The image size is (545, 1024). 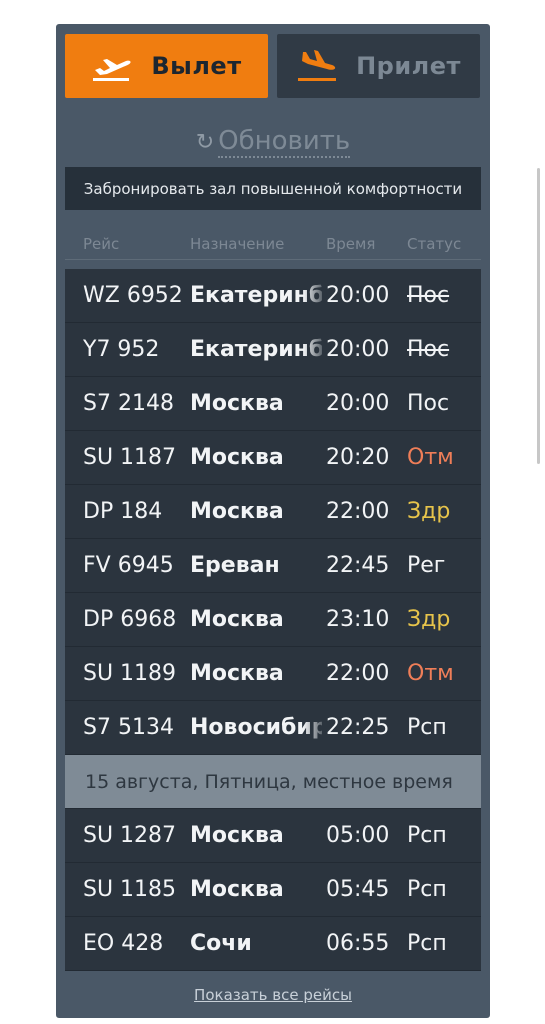 I want to click on direction-tabs: Вылет Прилет, so click(x=273, y=66).